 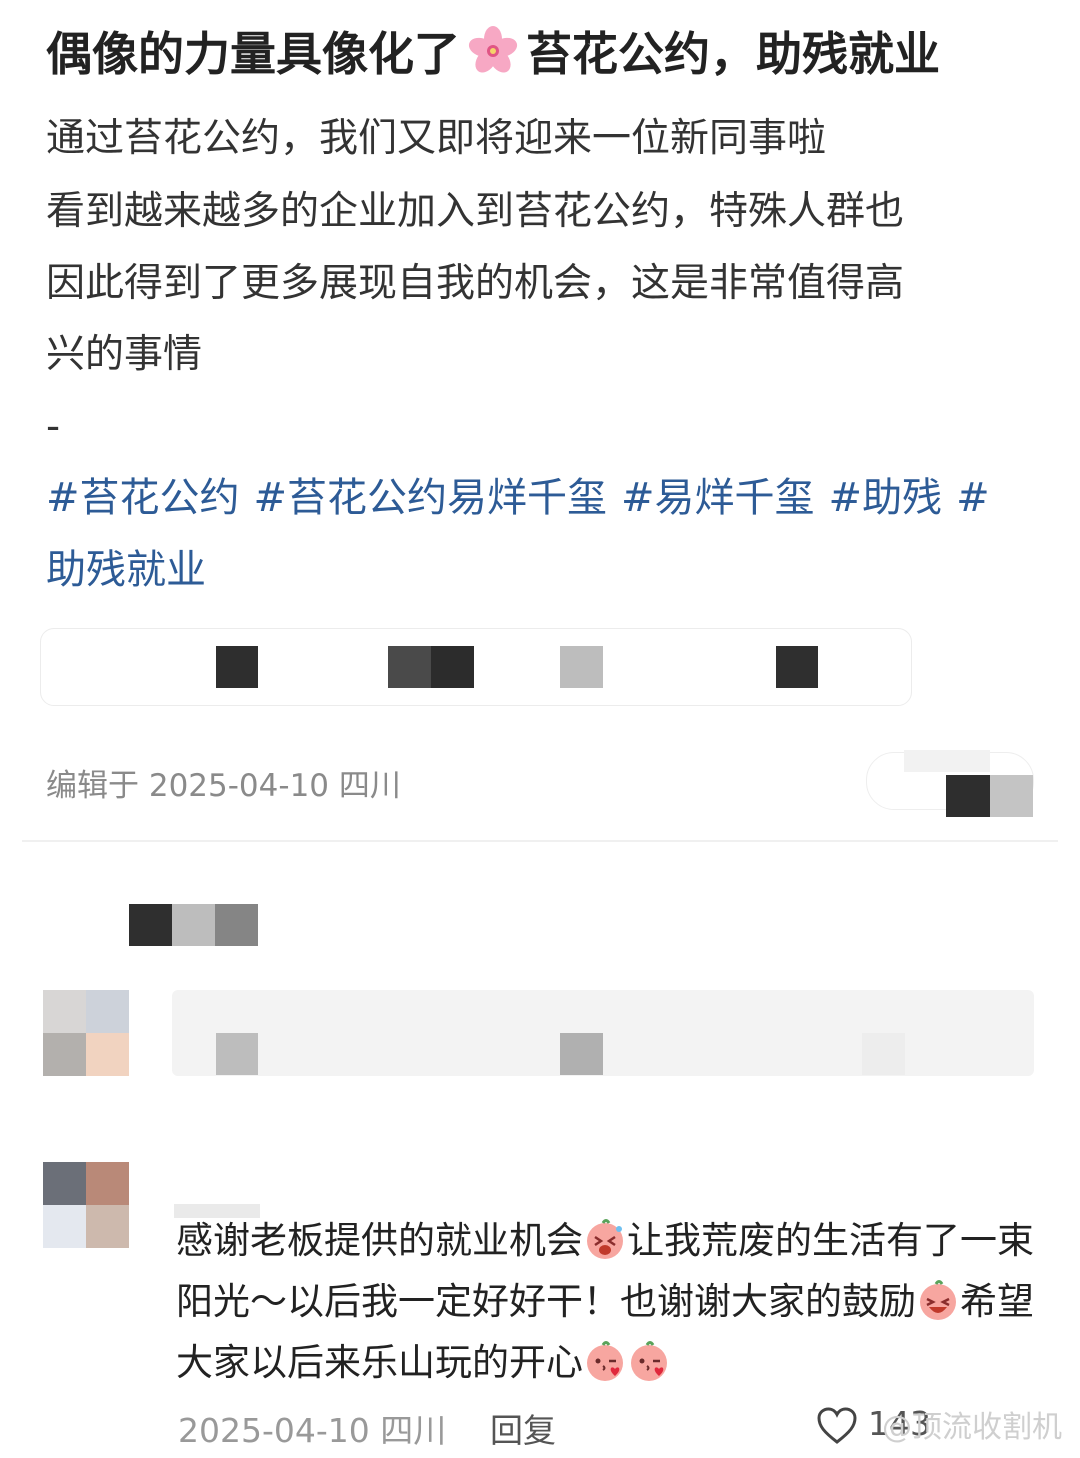 I want to click on post-body-line-5: -, so click(x=53, y=426).